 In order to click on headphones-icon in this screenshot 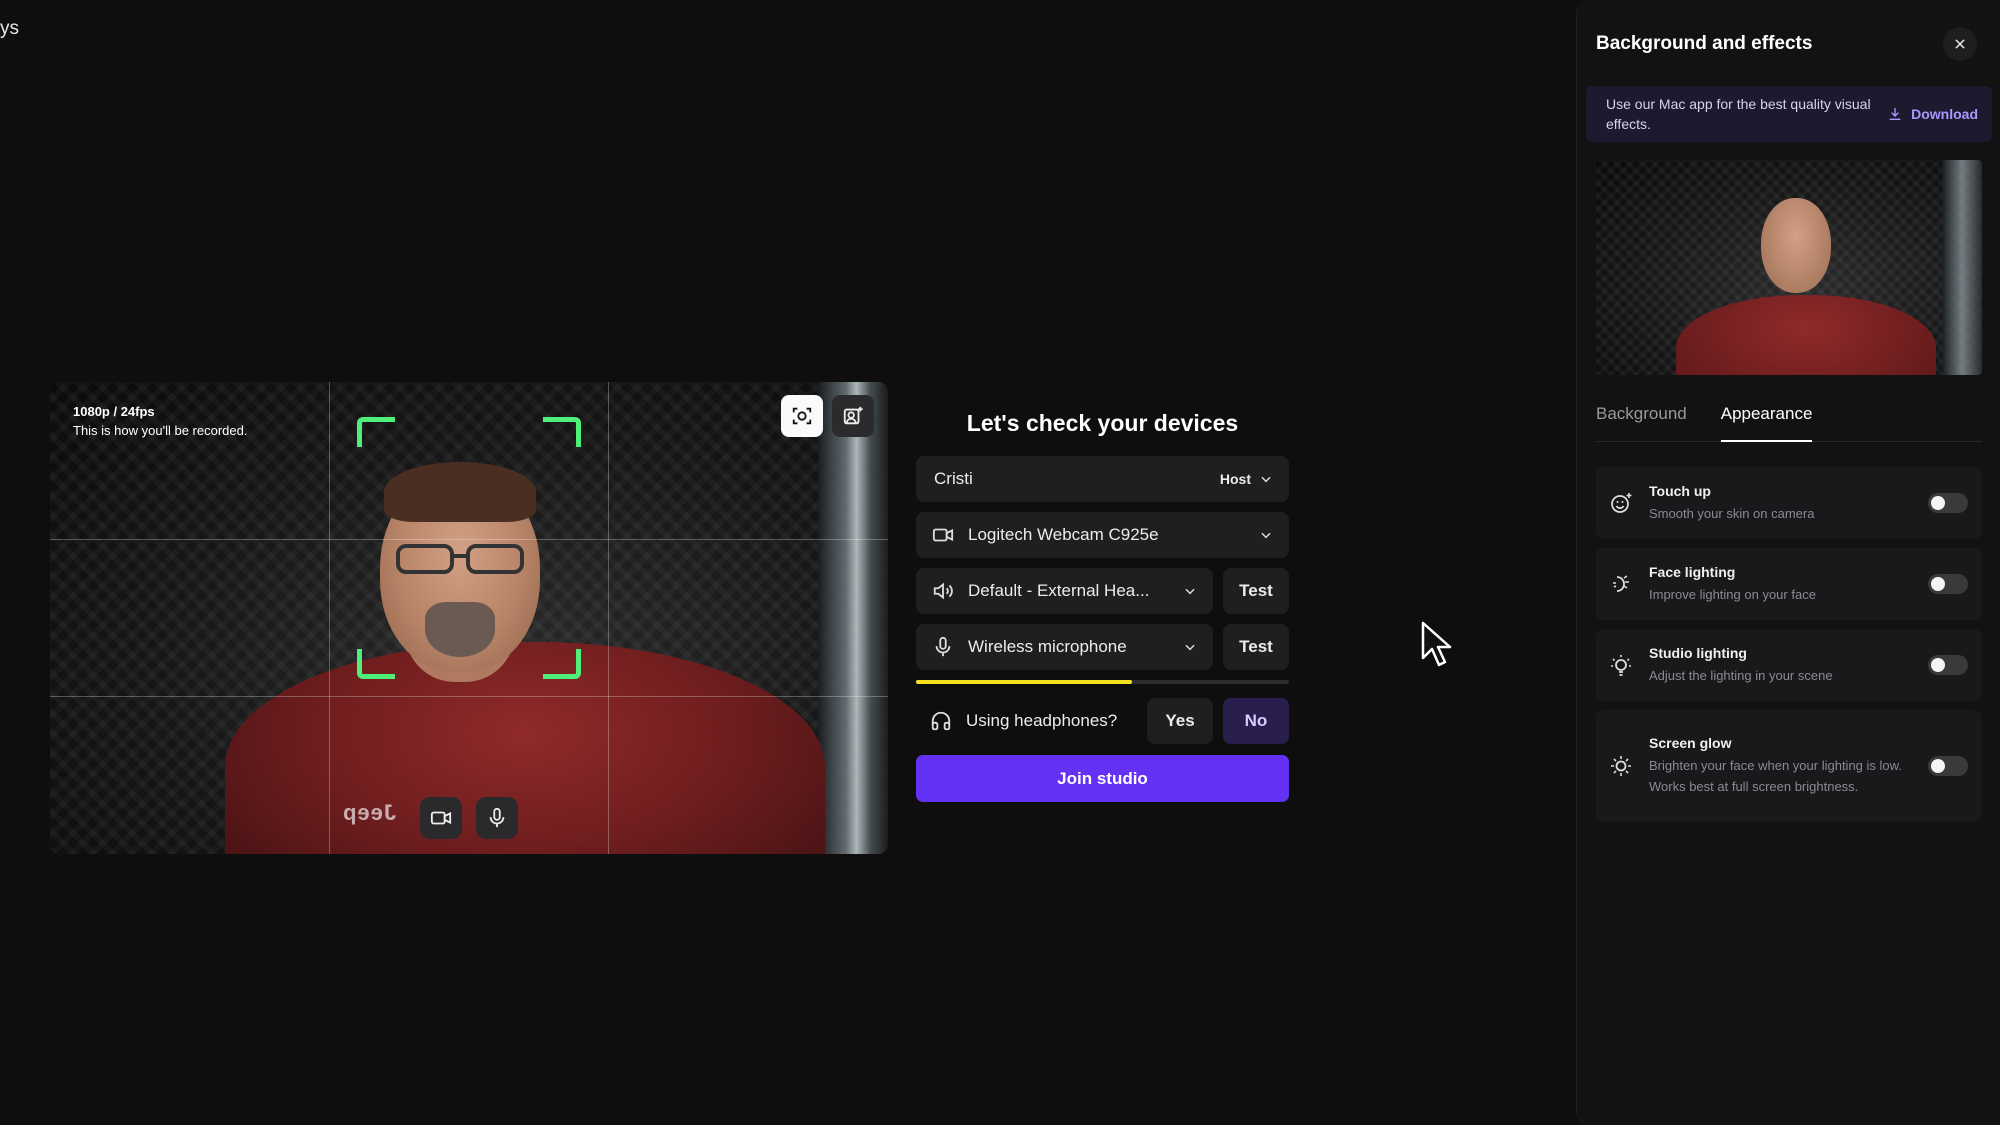, I will do `click(941, 721)`.